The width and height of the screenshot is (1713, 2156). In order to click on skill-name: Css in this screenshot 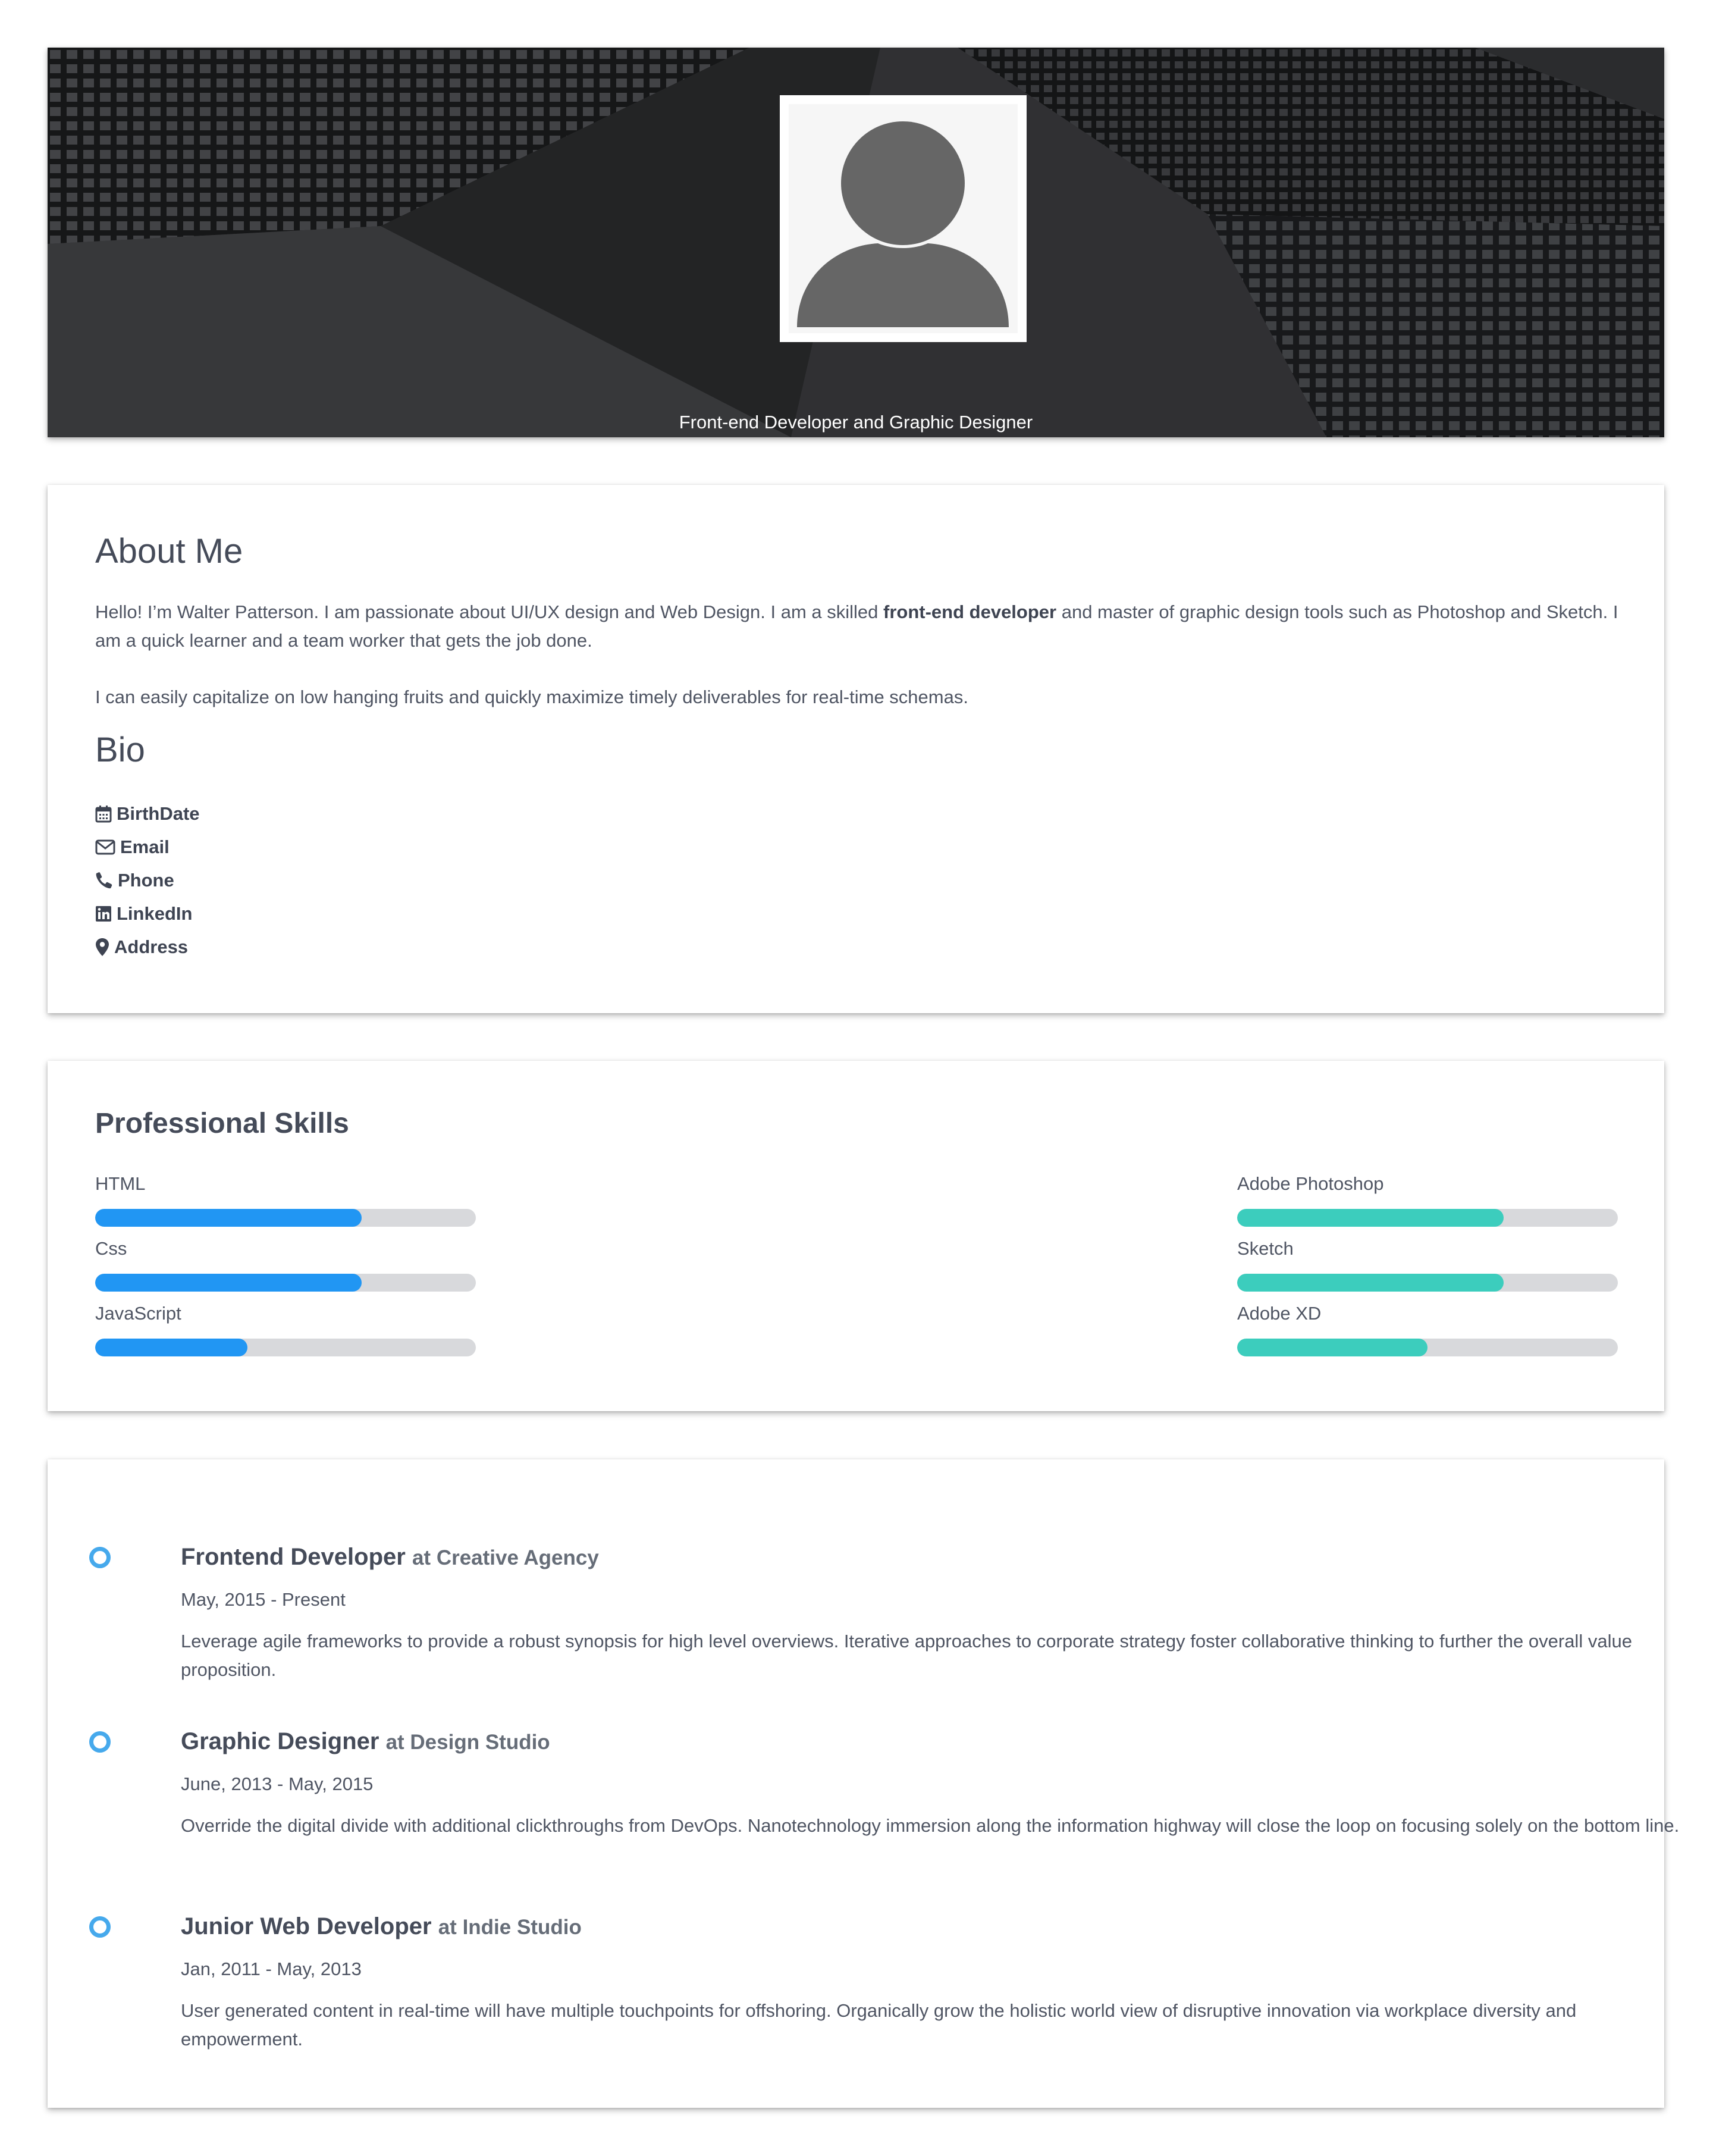, I will do `click(111, 1249)`.